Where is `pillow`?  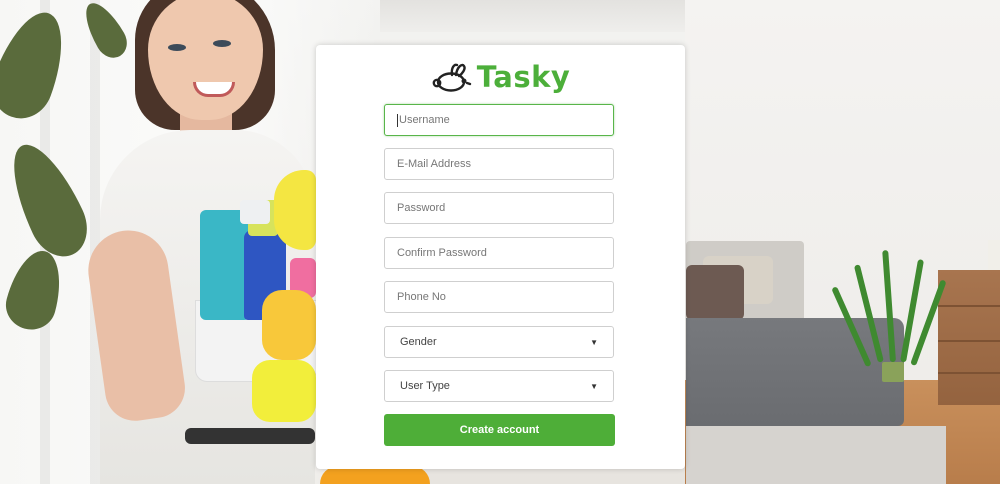 pillow is located at coordinates (715, 292).